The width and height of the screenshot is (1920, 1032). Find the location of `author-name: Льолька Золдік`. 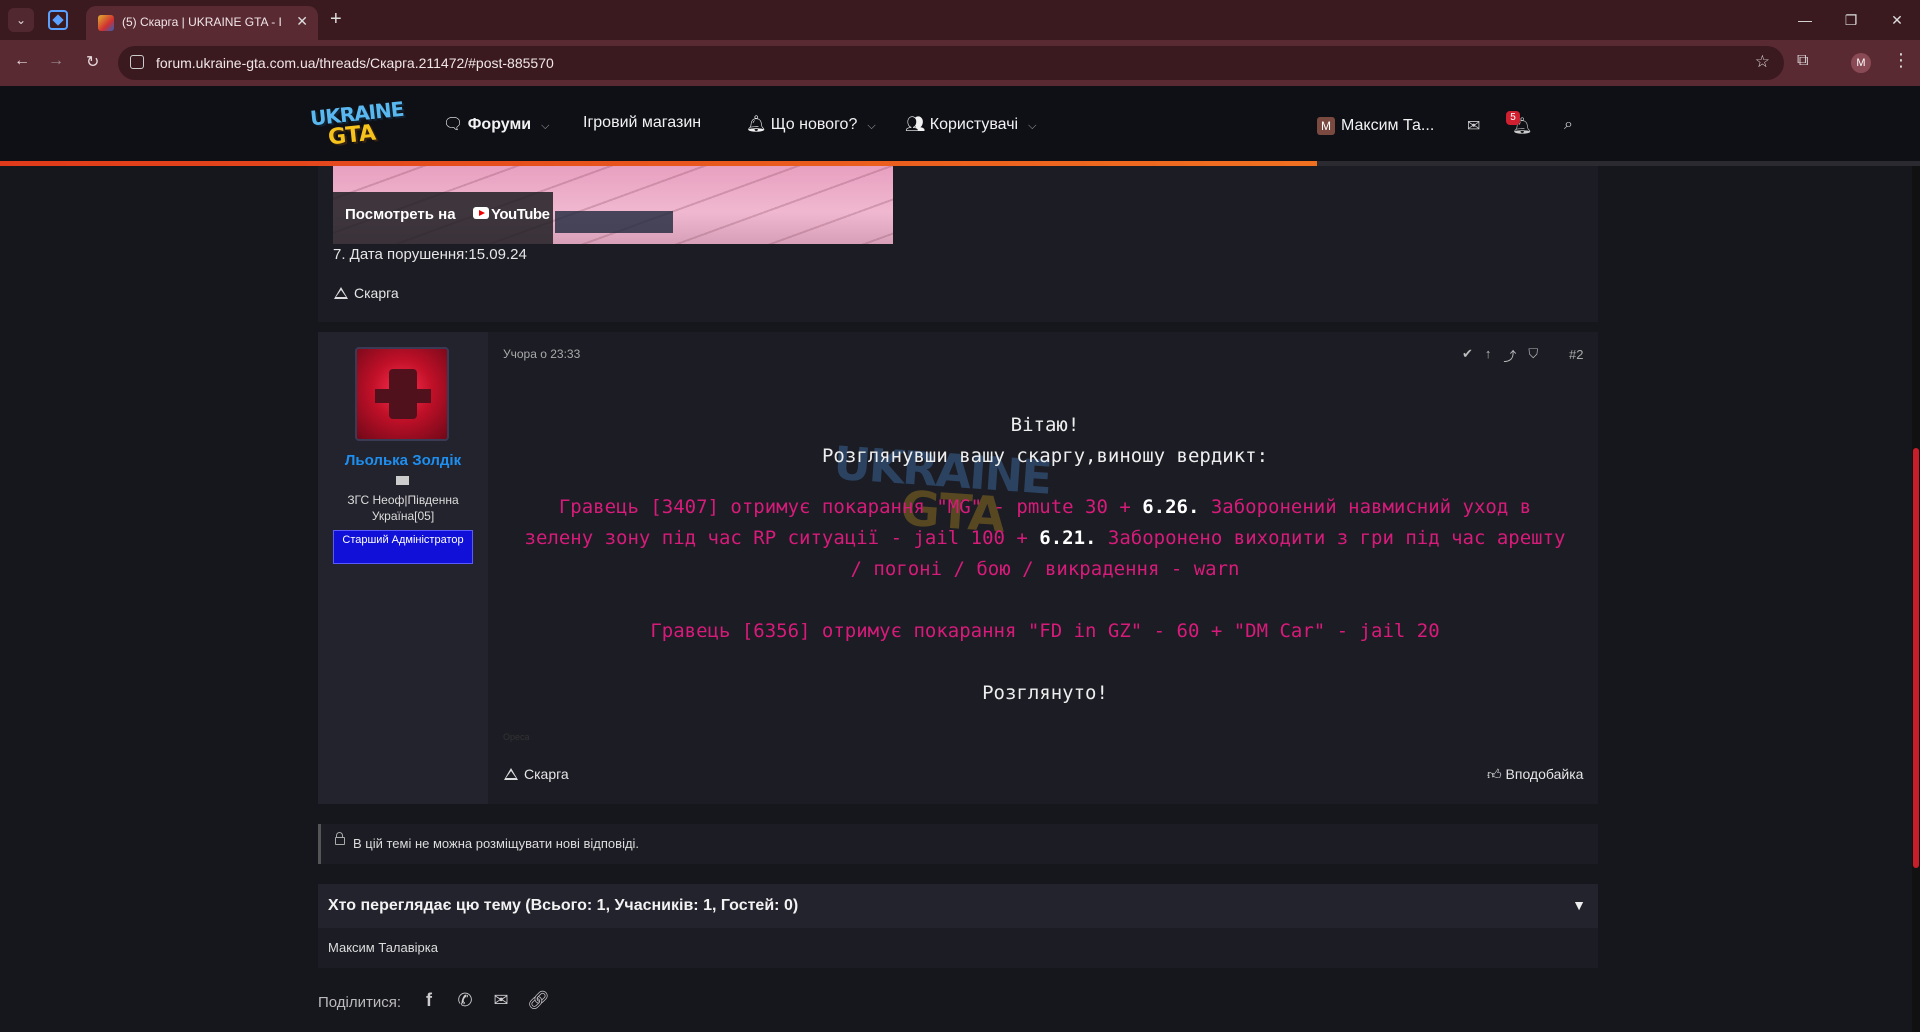

author-name: Льолька Золдік is located at coordinates (403, 460).